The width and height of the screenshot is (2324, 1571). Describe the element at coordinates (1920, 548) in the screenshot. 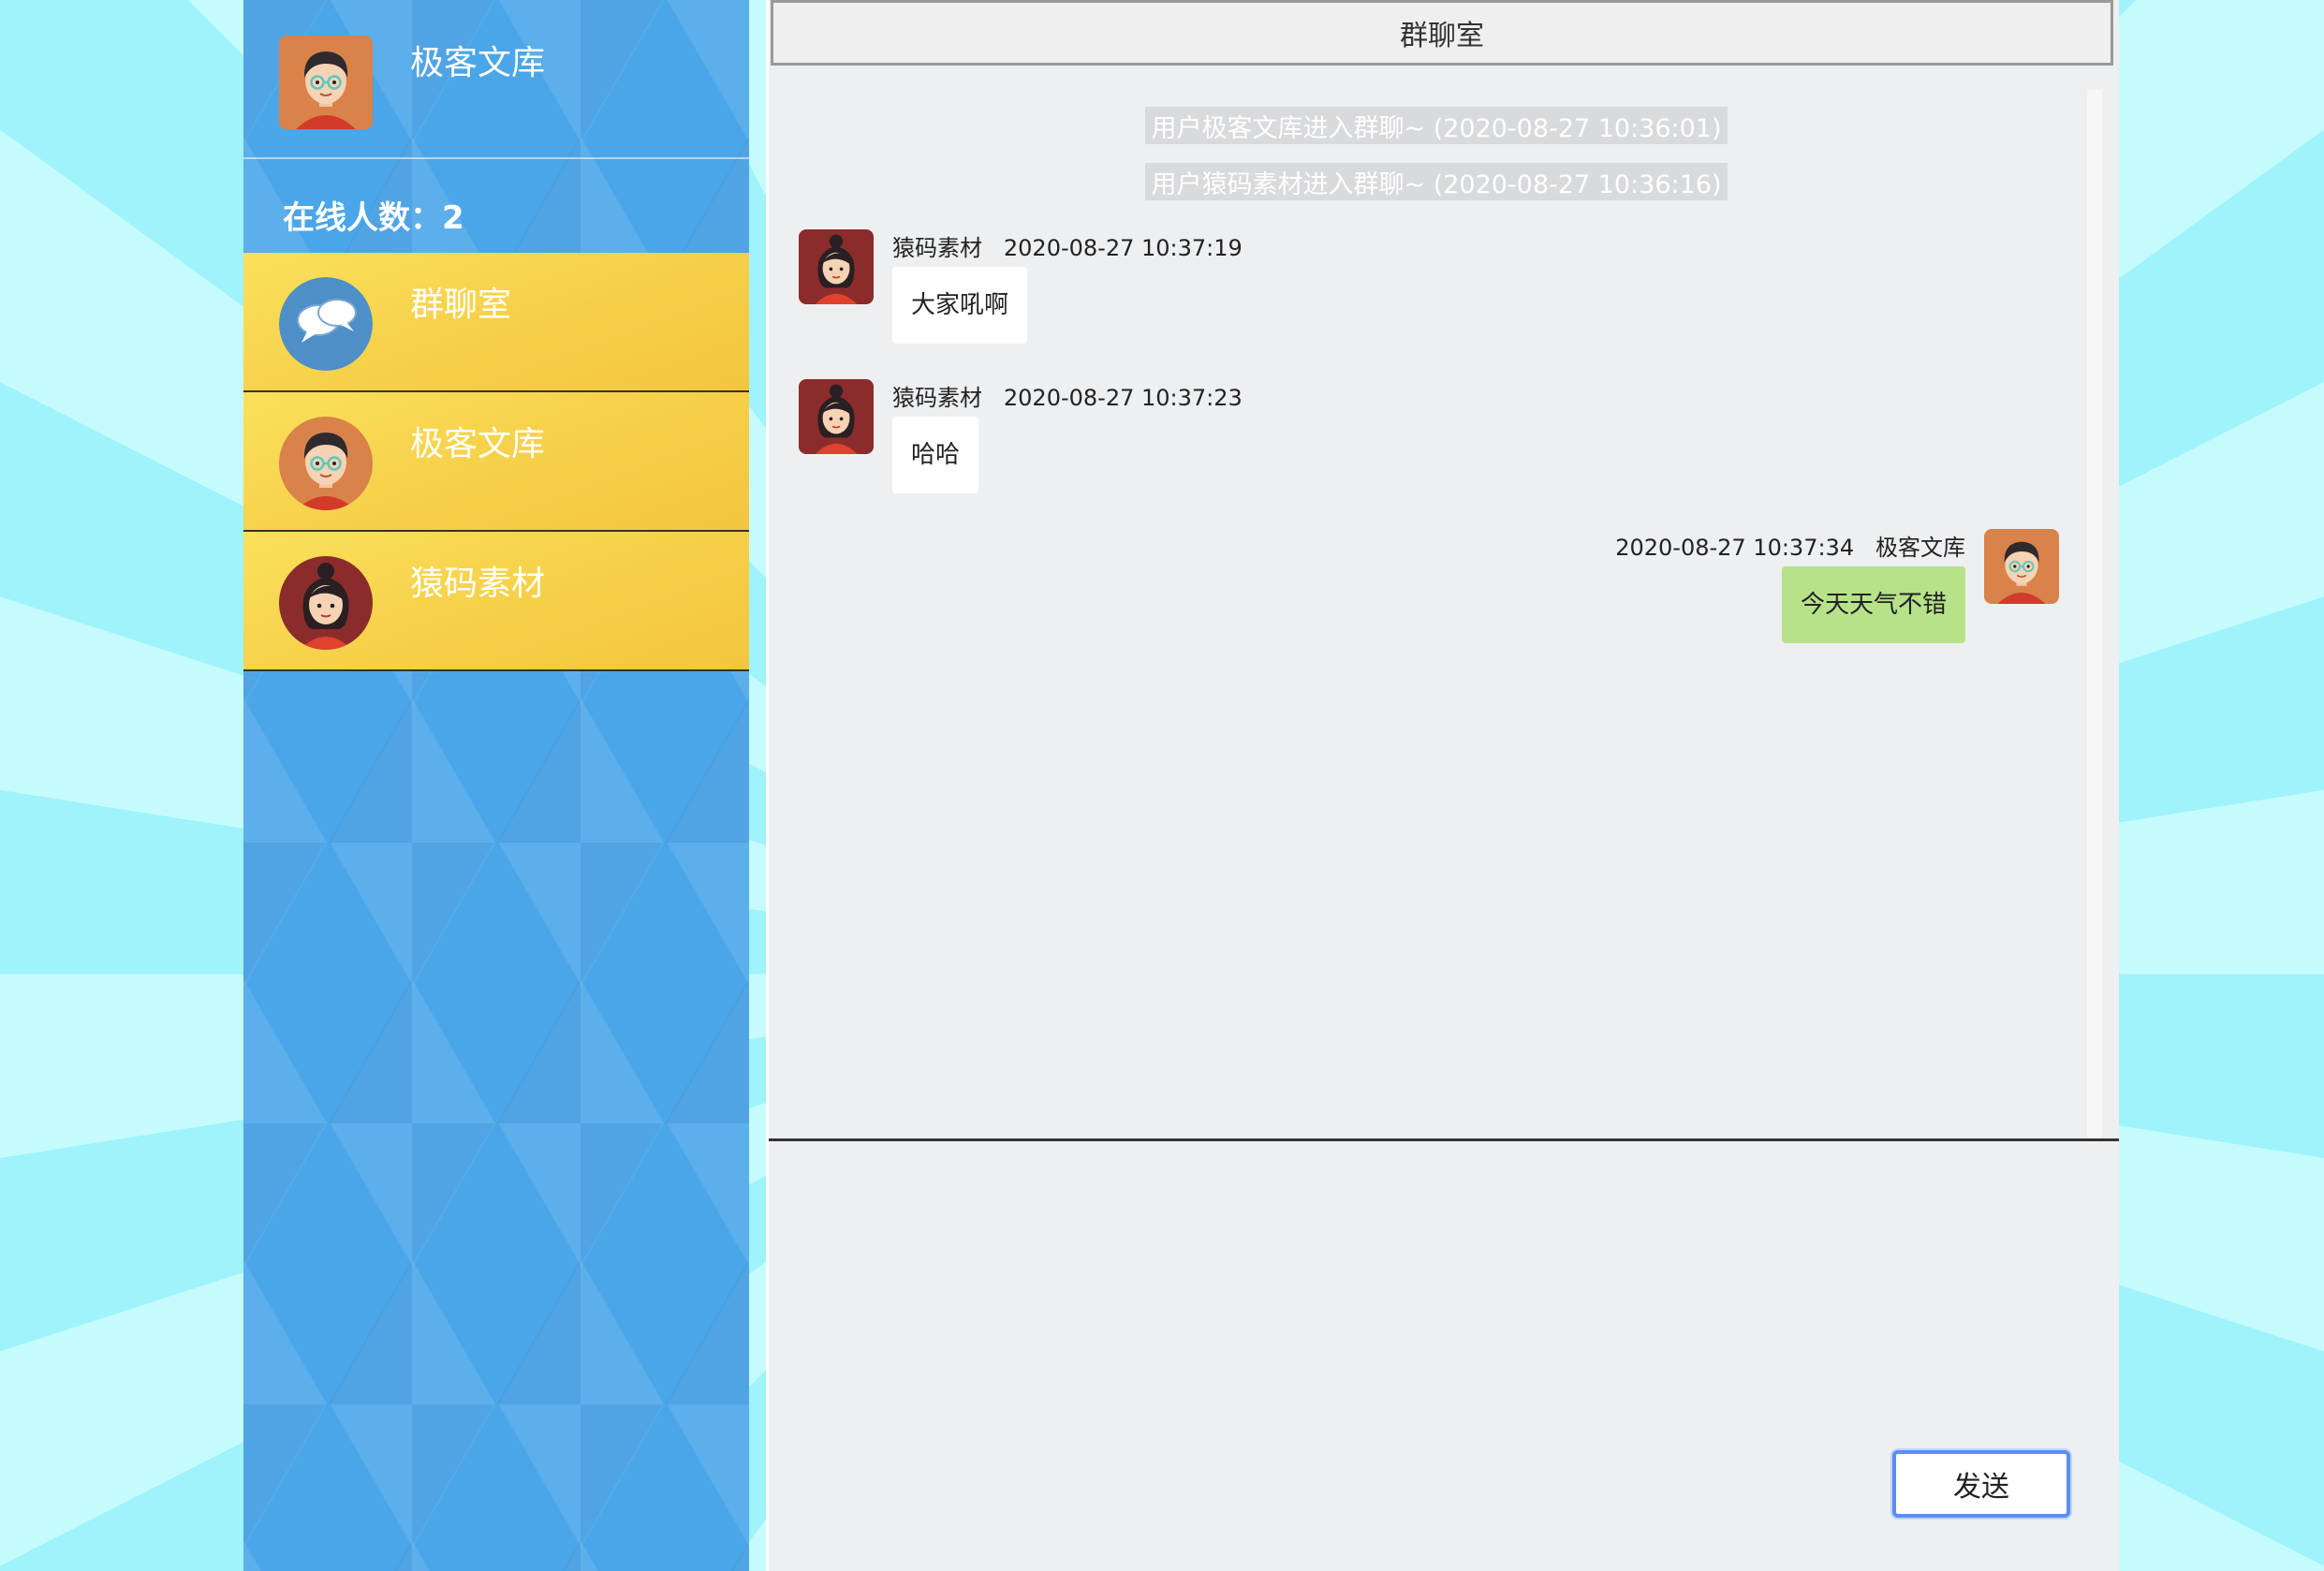

I see `sender-name: 极客文库` at that location.